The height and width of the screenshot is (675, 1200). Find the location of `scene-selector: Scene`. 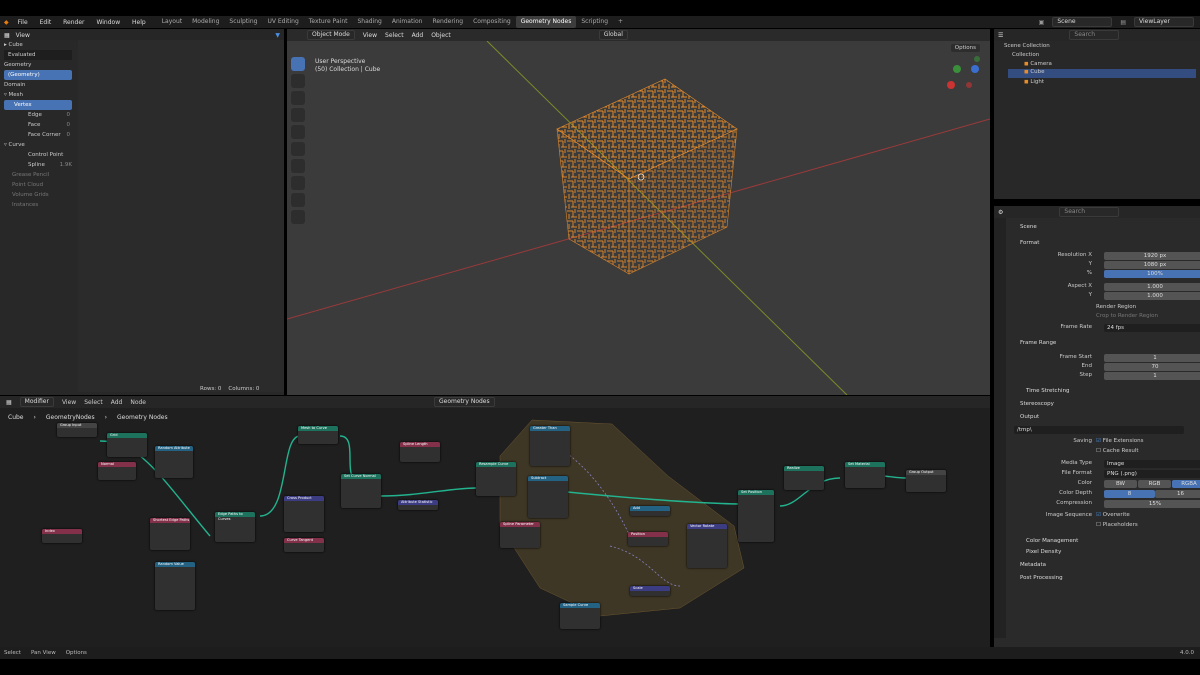

scene-selector: Scene is located at coordinates (1082, 22).